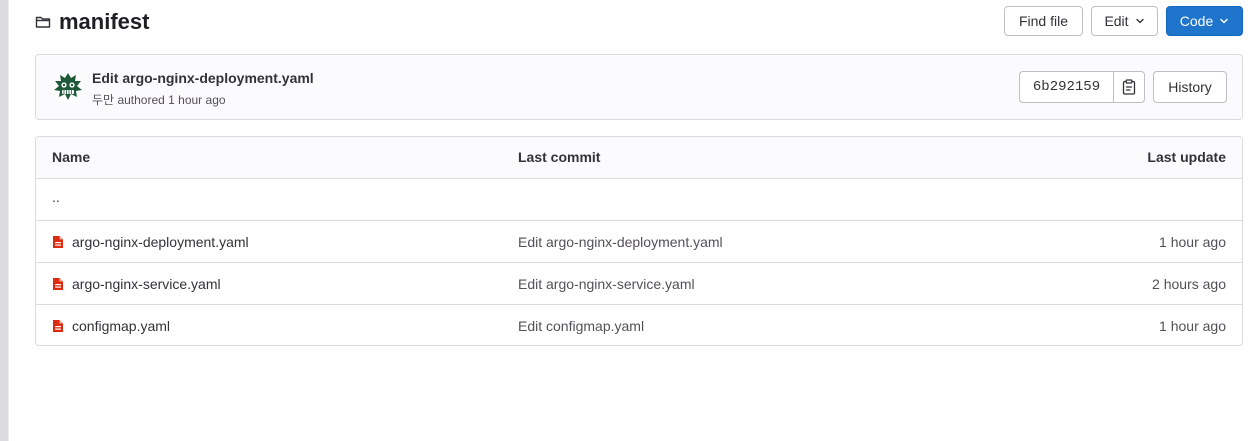 The image size is (1260, 441). I want to click on find-file-button: Find file, so click(1043, 21).